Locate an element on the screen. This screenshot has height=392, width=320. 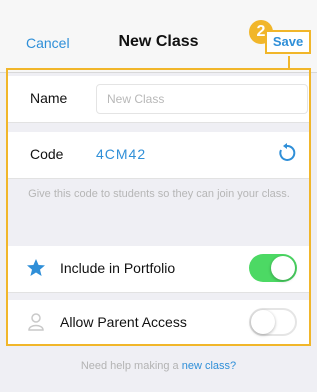
new-class-help-link: new class? is located at coordinates (209, 366).